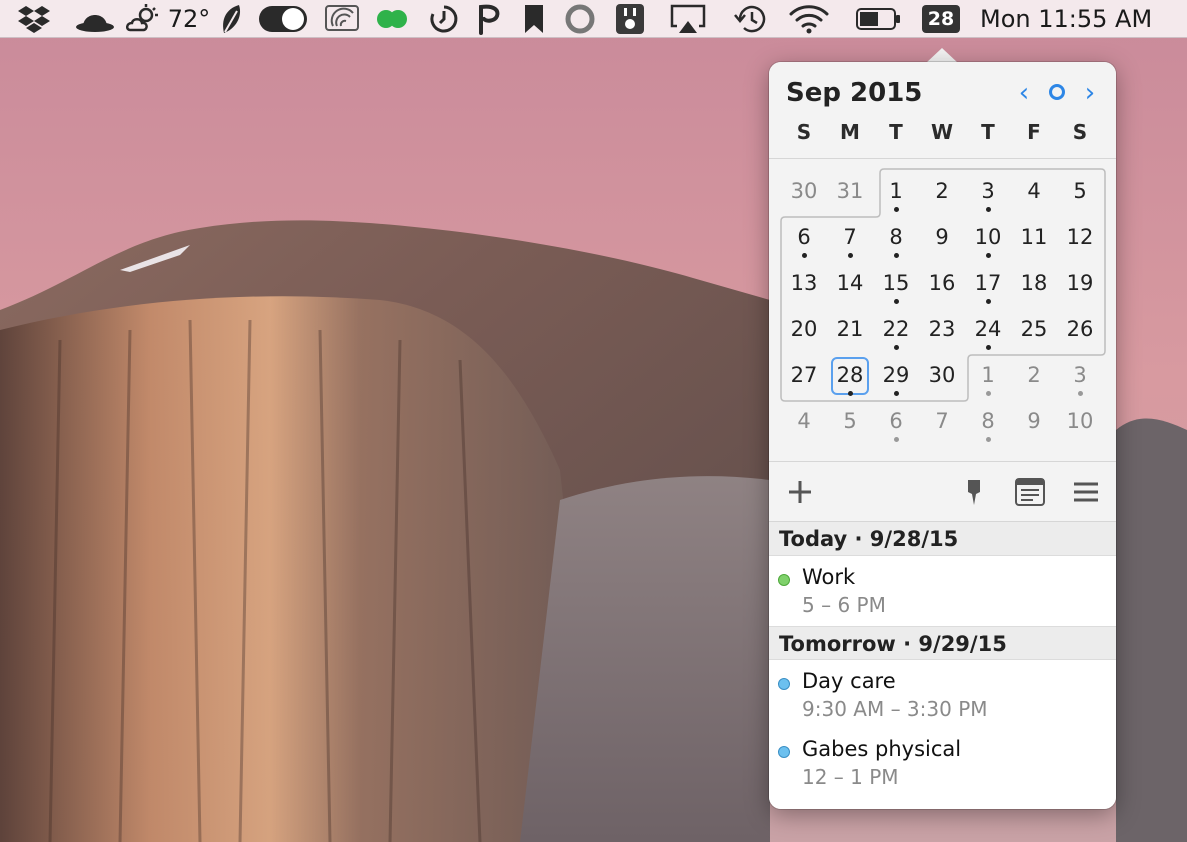  Describe the element at coordinates (942, 539) in the screenshot. I see `today-header: Today · 9/28/15` at that location.